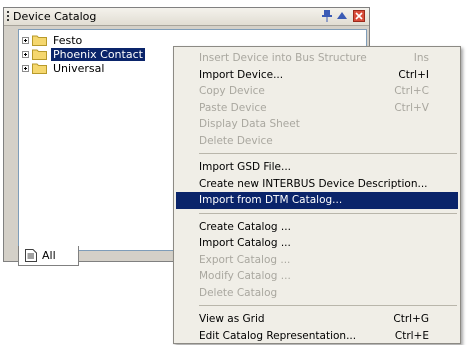  I want to click on menu-item-label: Paste Device, so click(233, 107).